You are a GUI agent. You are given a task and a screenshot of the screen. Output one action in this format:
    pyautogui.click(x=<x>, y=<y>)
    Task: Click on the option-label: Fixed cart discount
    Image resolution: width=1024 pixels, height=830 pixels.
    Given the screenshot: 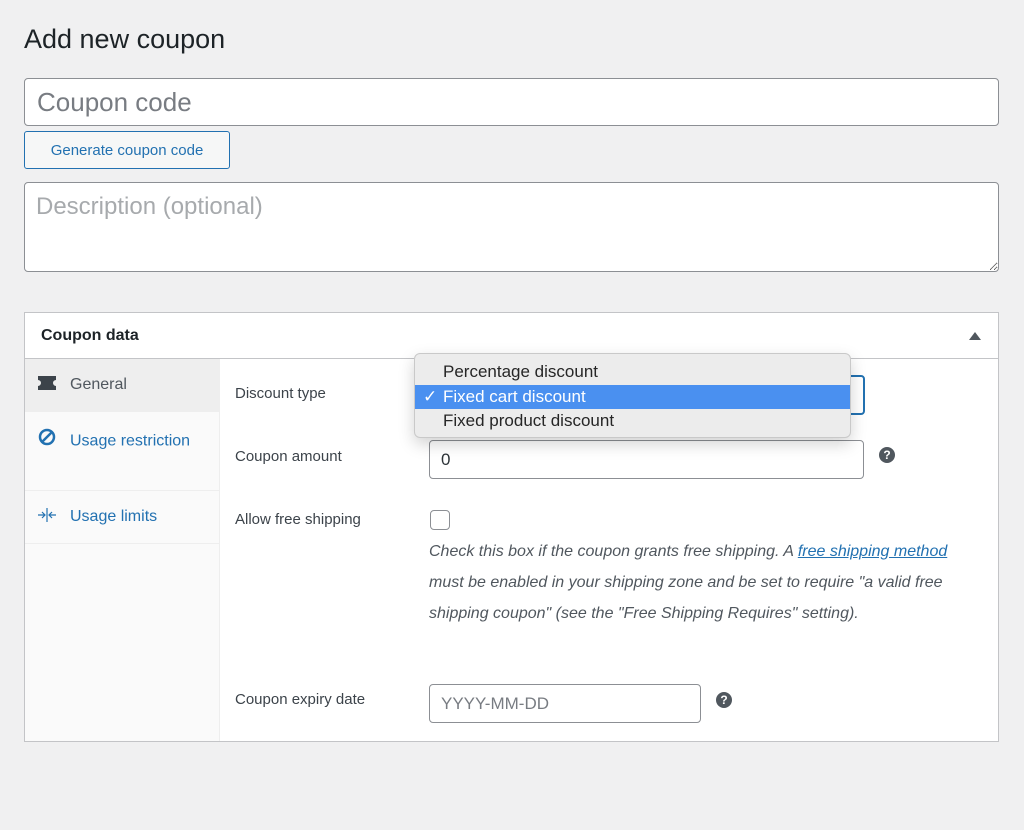 What is the action you would take?
    pyautogui.click(x=514, y=396)
    